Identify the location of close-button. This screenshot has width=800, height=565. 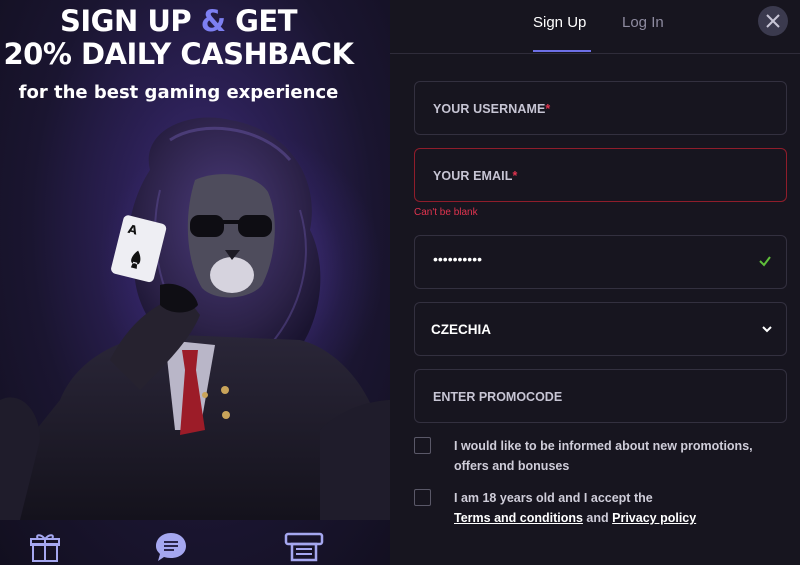
(773, 21).